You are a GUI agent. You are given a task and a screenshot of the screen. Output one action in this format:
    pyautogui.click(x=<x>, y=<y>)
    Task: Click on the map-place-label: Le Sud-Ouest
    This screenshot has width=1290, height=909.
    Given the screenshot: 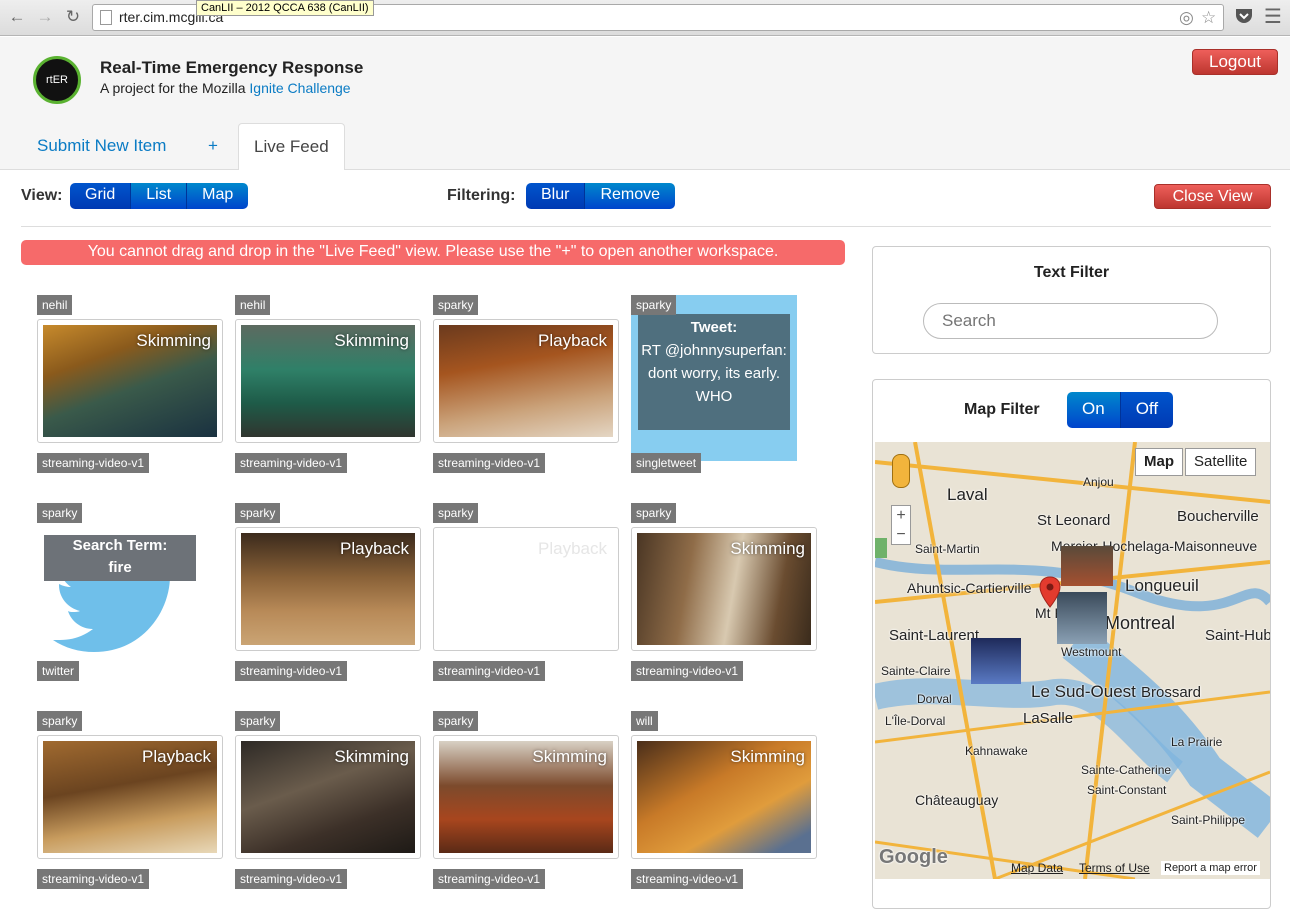 What is the action you would take?
    pyautogui.click(x=1083, y=691)
    